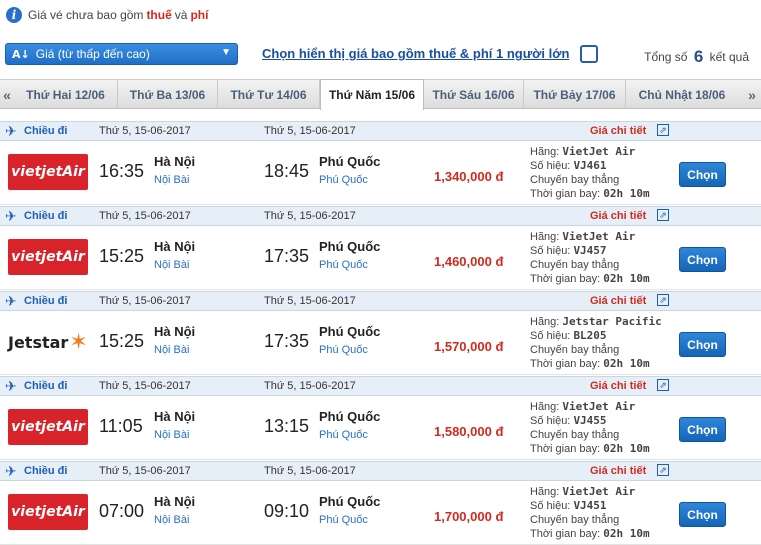 This screenshot has width=761, height=545. What do you see at coordinates (66, 94) in the screenshot?
I see `tab-date: Thứ Hai 12/06` at bounding box center [66, 94].